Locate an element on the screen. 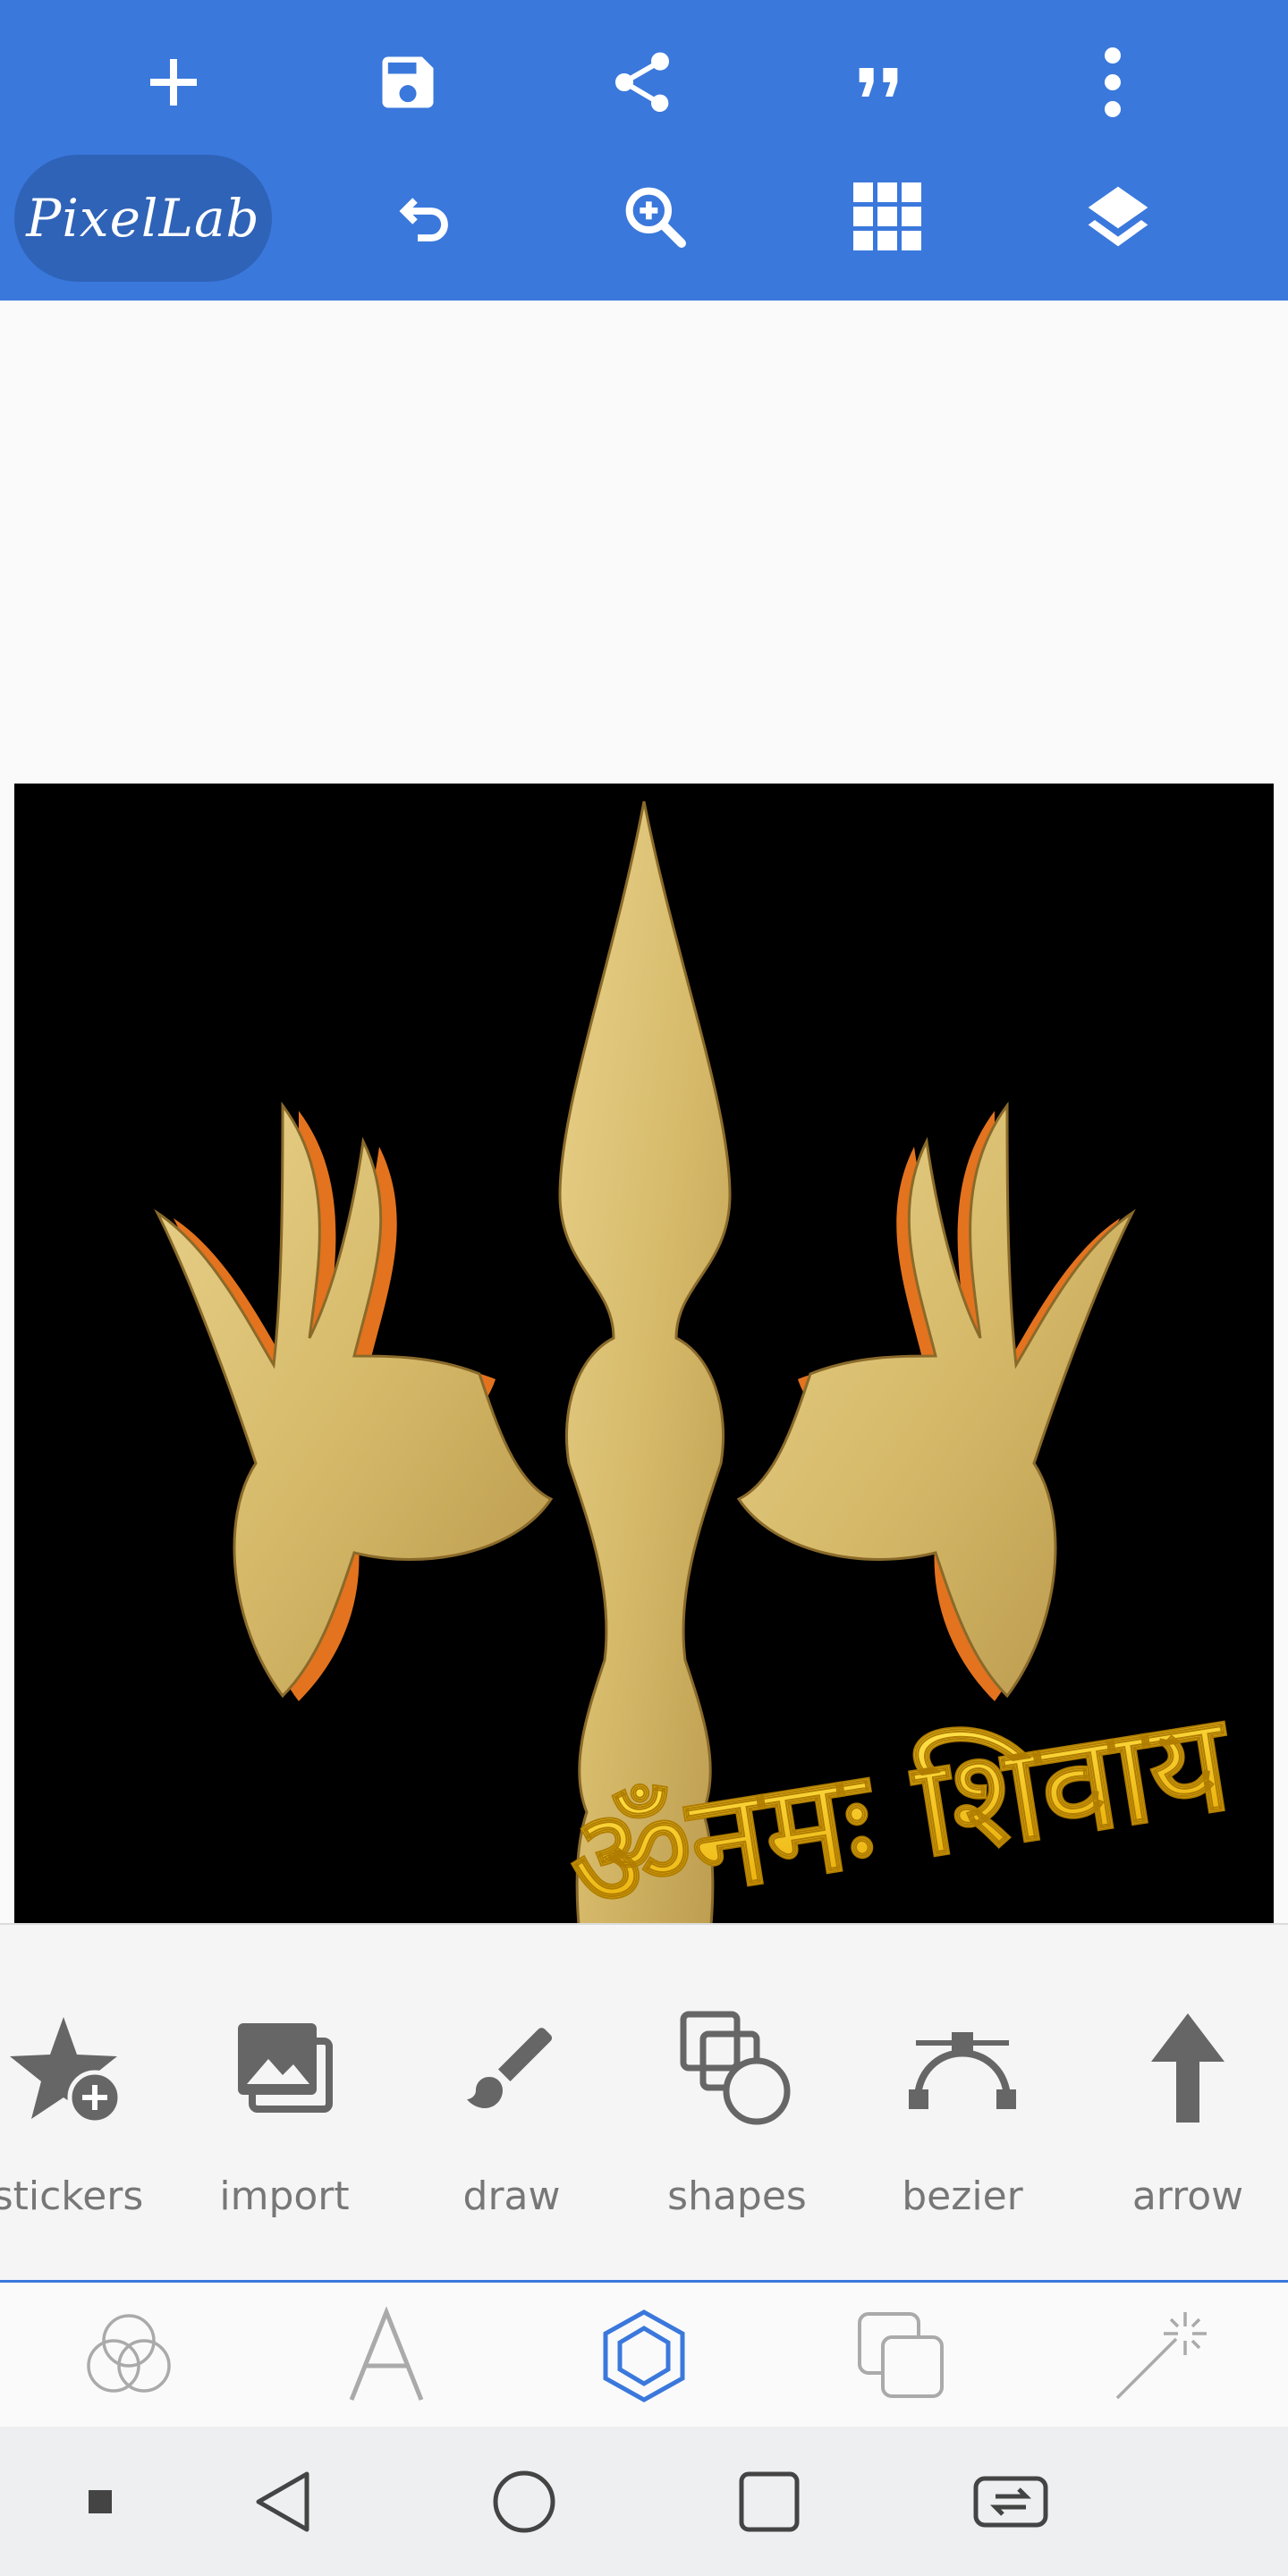  pixellab-logo: PixelLab is located at coordinates (143, 218).